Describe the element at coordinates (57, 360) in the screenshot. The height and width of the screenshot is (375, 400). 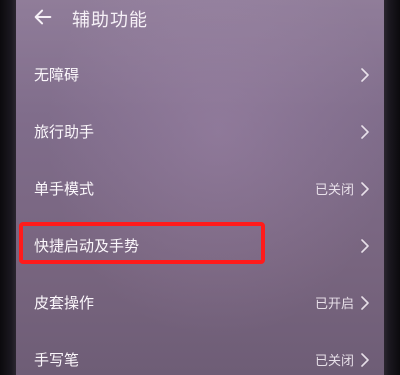
I see `settings-item-label: 手写笔` at that location.